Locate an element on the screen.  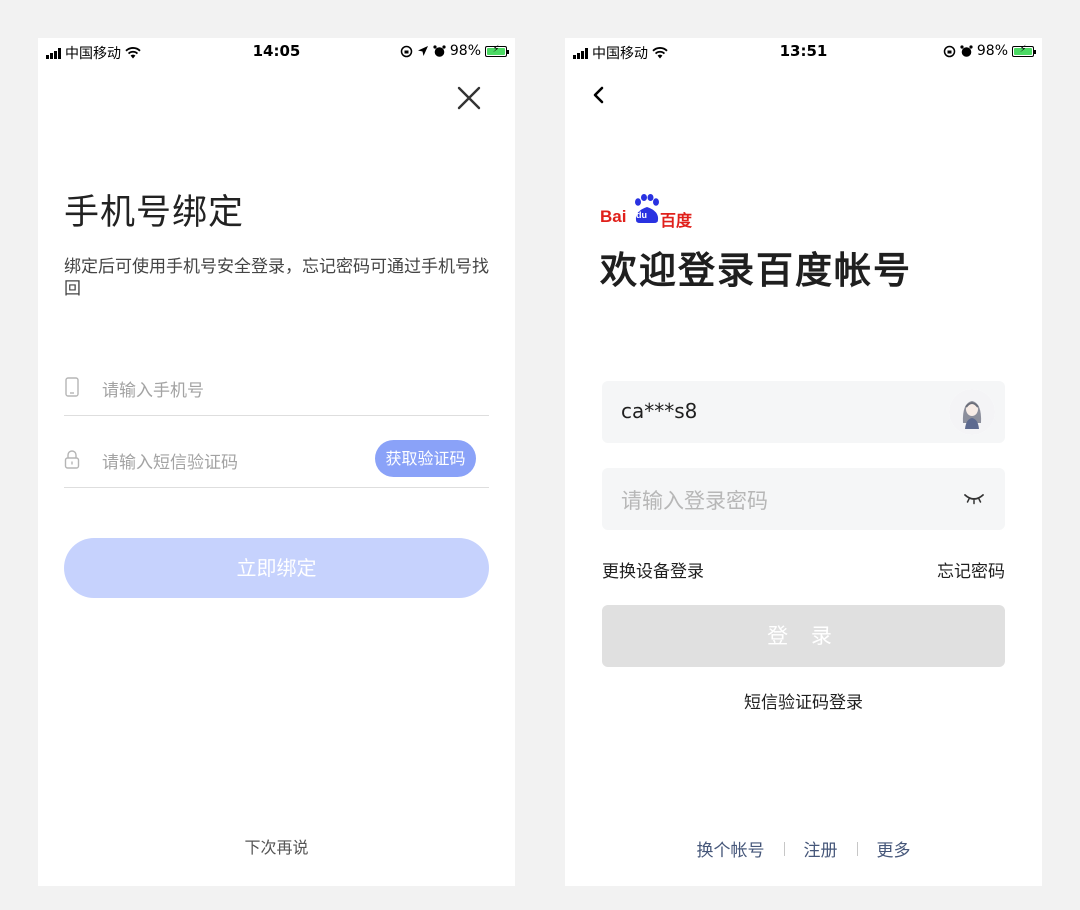
password-placeholder: 请输入登录密码 is located at coordinates (694, 501).